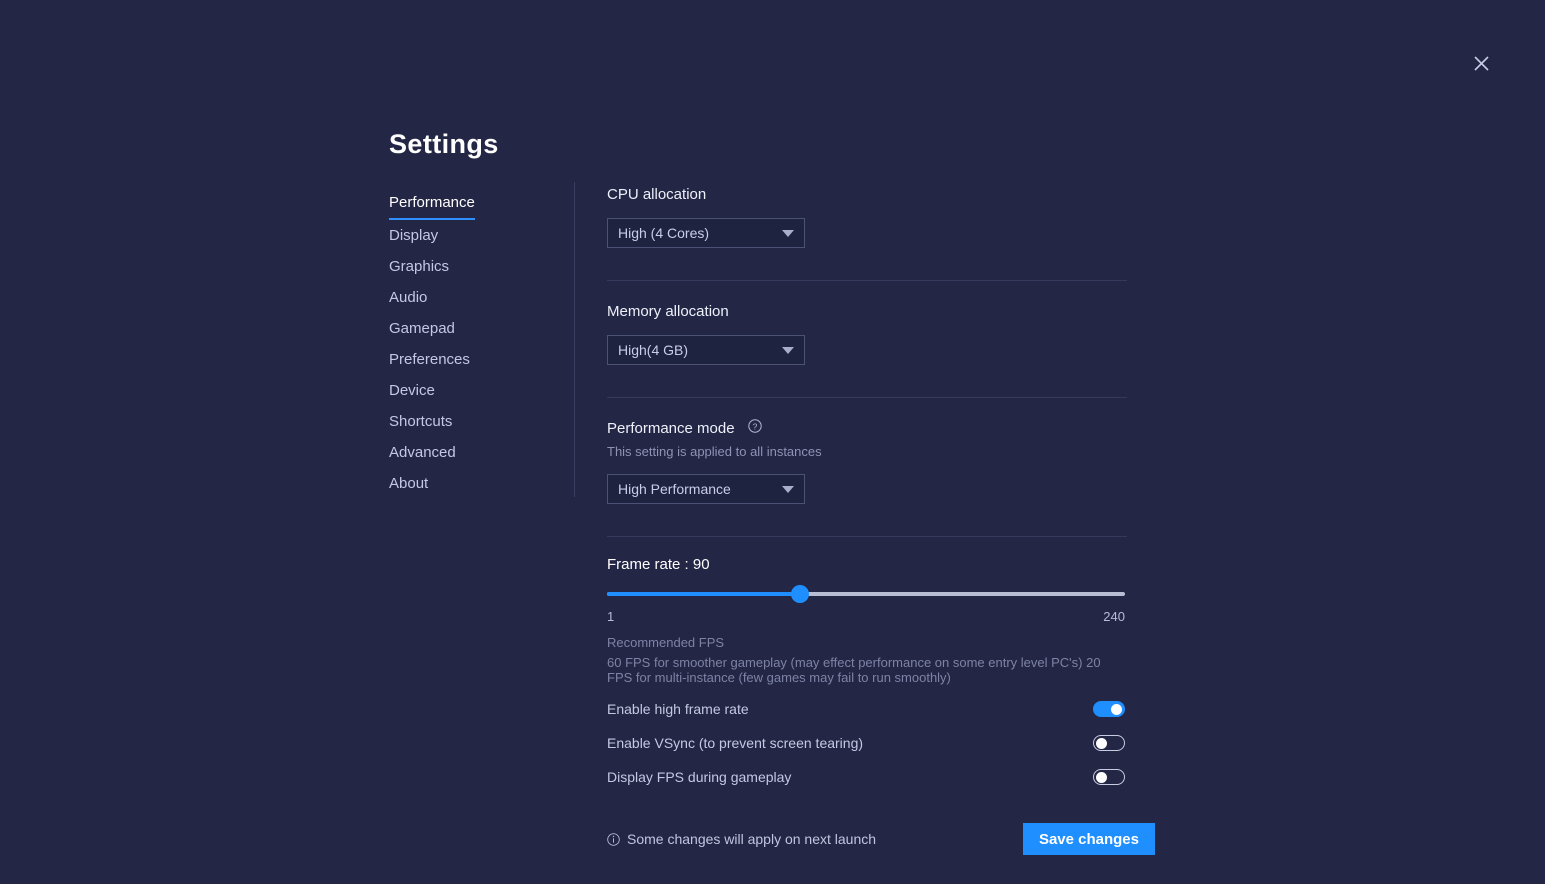 The image size is (1545, 884). I want to click on cpu-allocation-section: CPU allocation High (4 Cores), so click(867, 217).